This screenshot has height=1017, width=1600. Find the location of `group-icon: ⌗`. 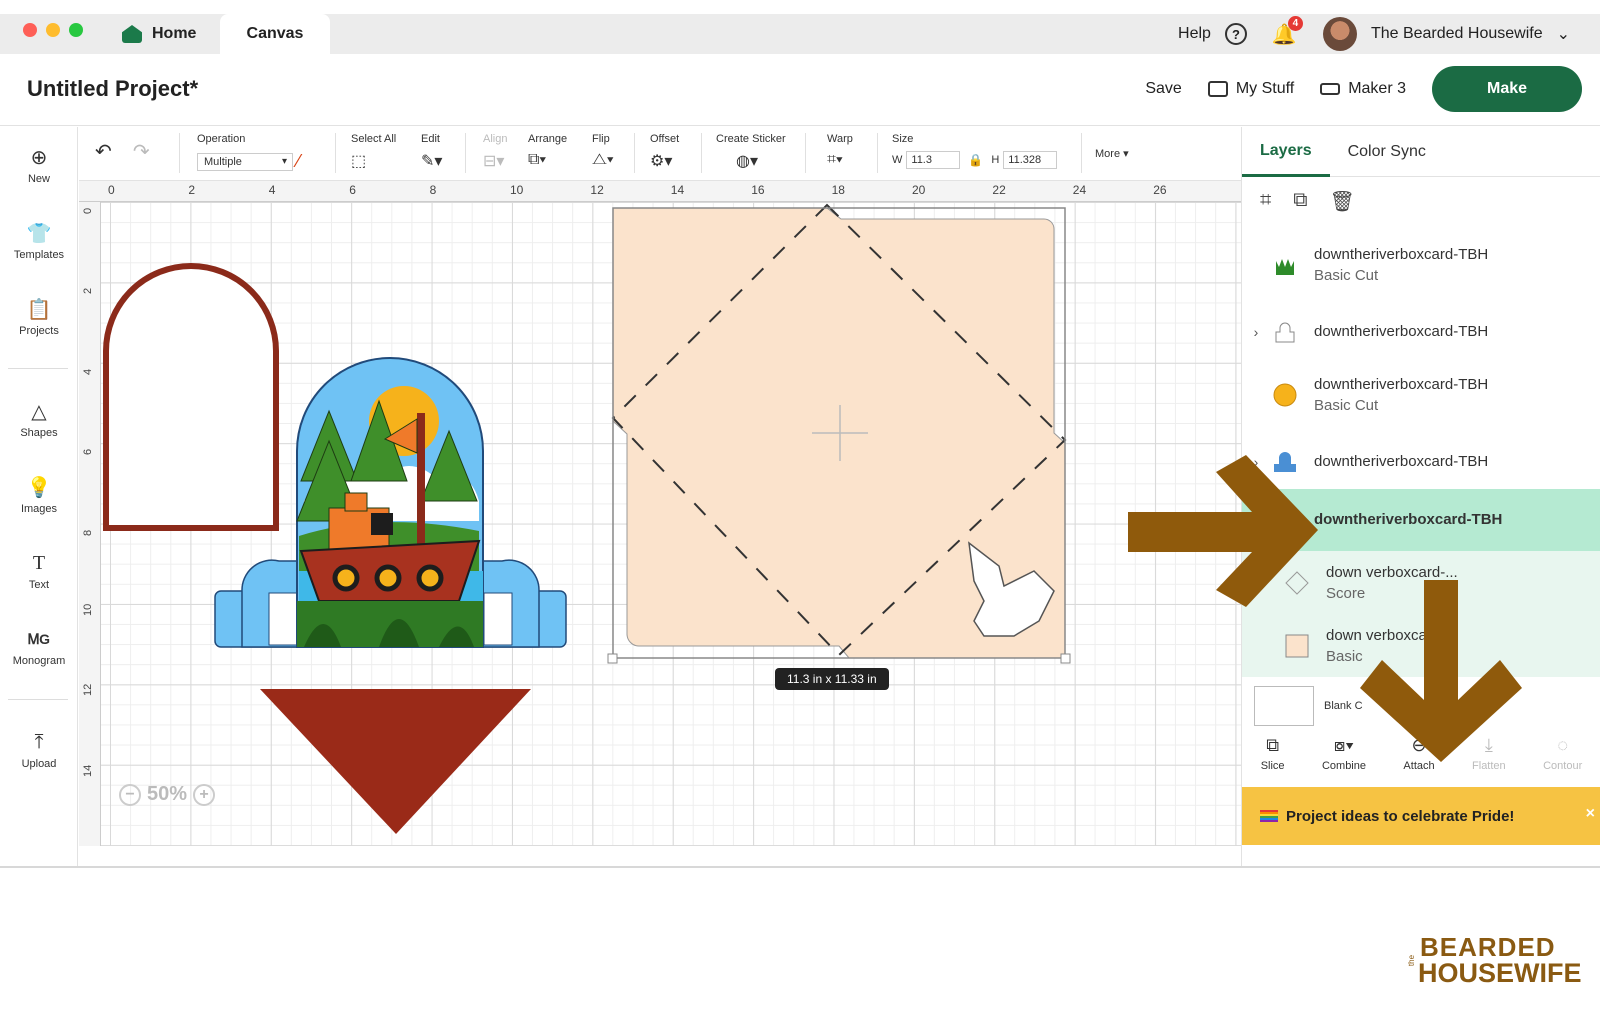

group-icon: ⌗ is located at coordinates (1265, 201).